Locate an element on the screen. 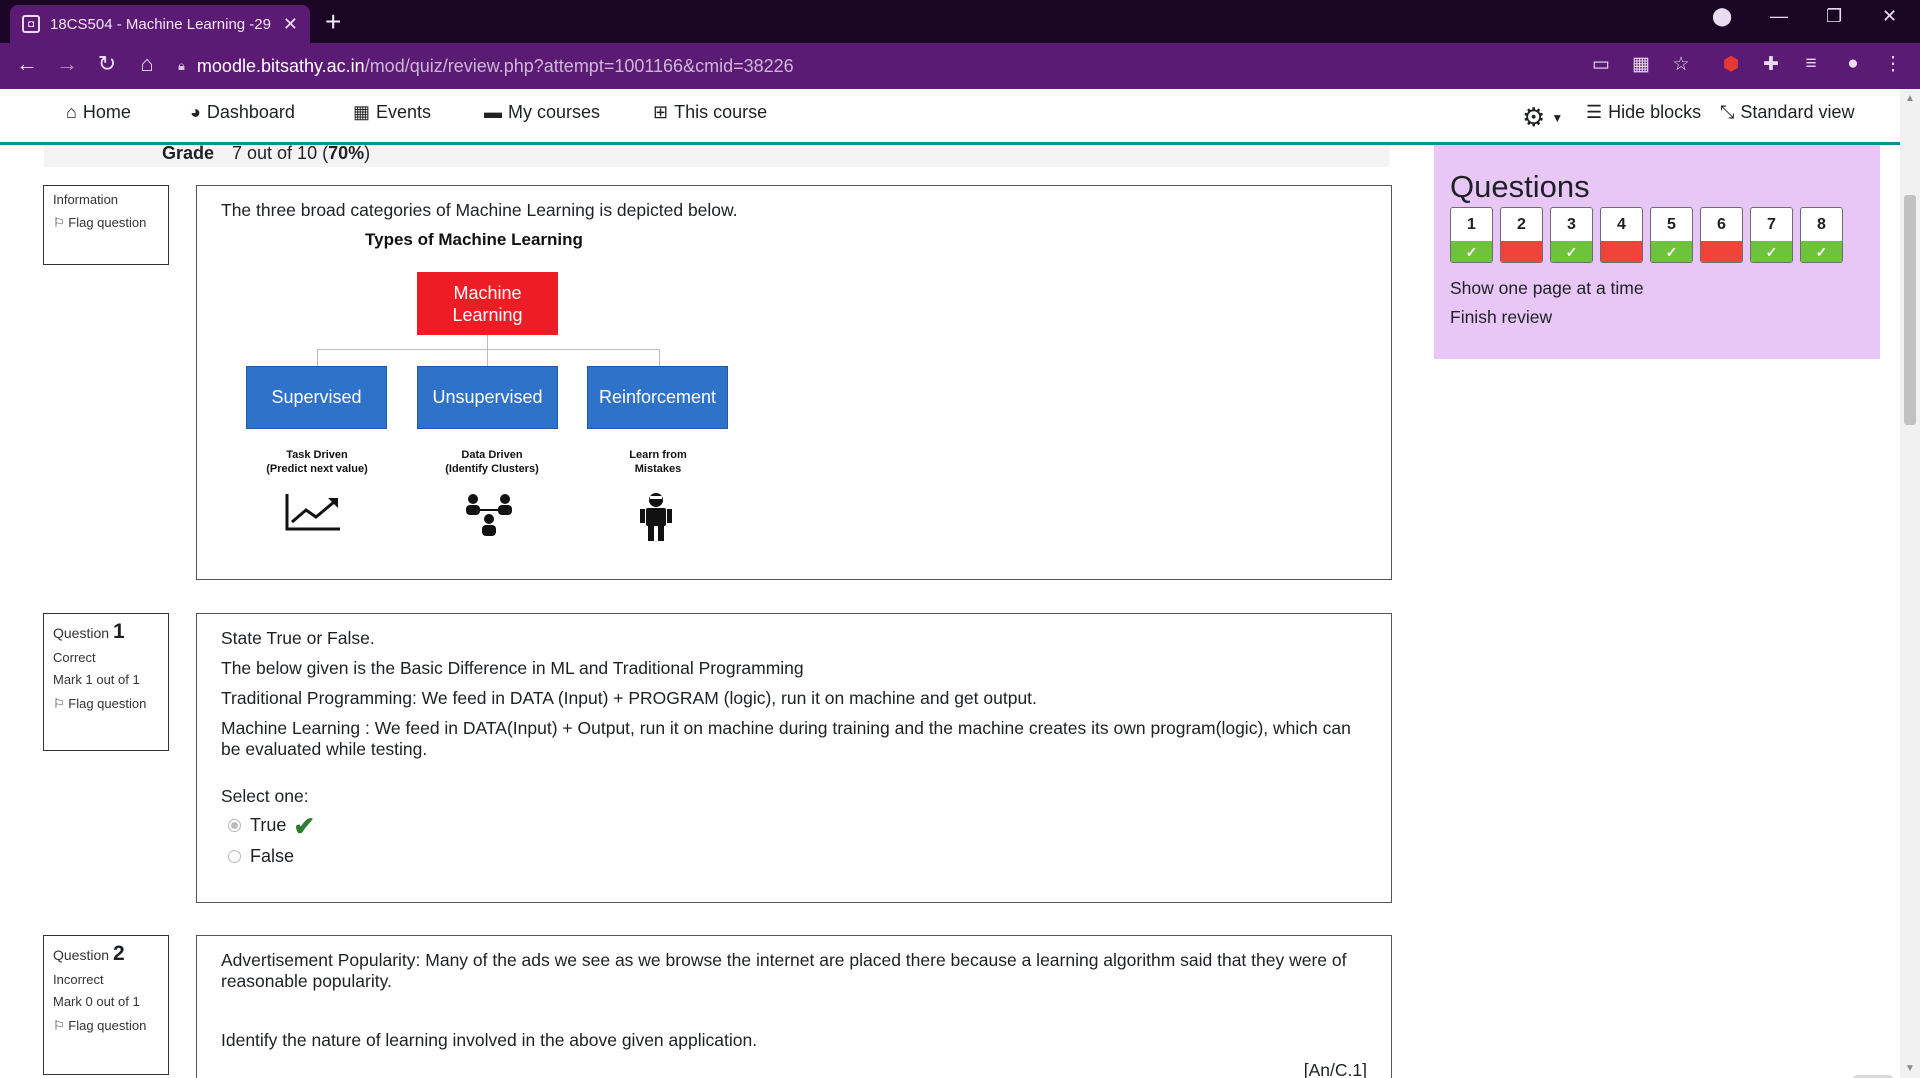 This screenshot has width=1920, height=1078. option-false-label: False is located at coordinates (272, 856).